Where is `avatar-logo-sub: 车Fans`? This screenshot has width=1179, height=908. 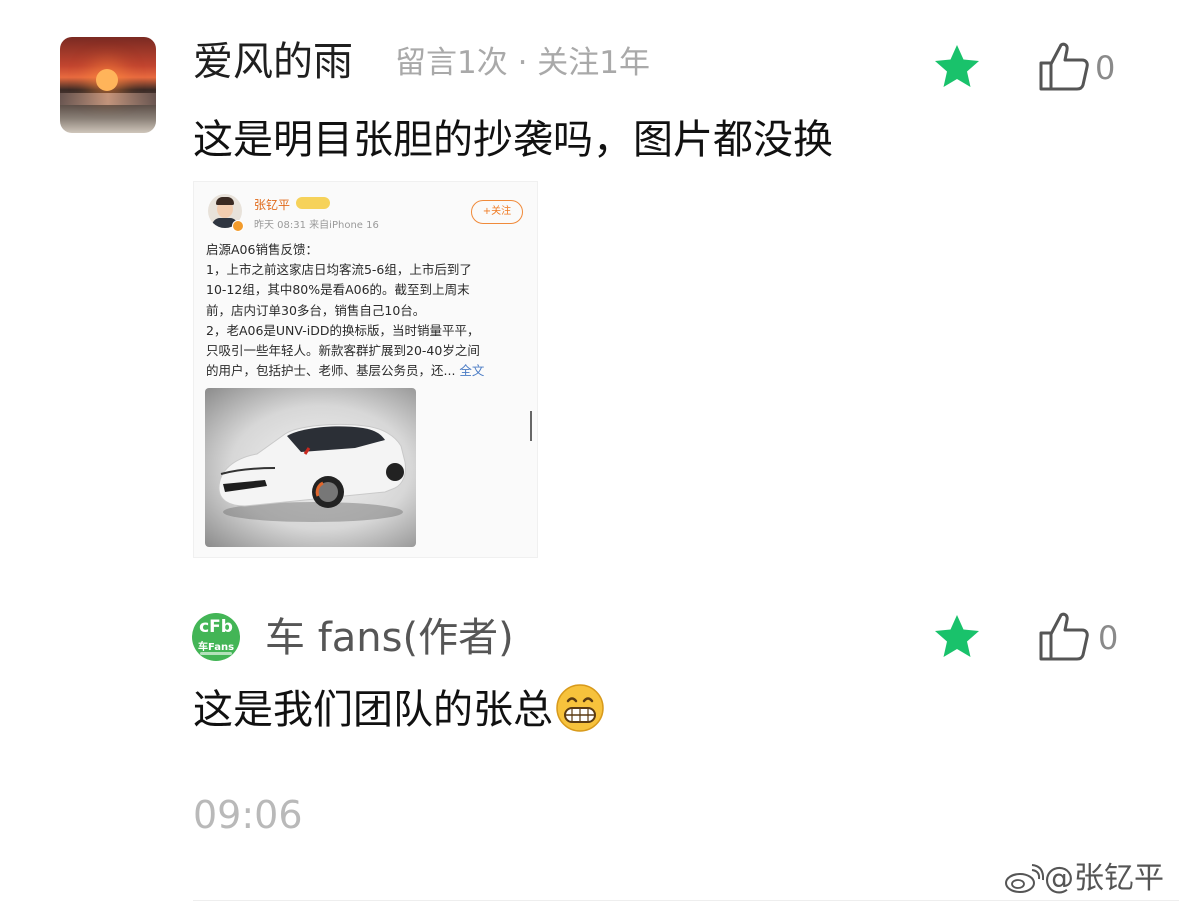 avatar-logo-sub: 车Fans is located at coordinates (216, 647).